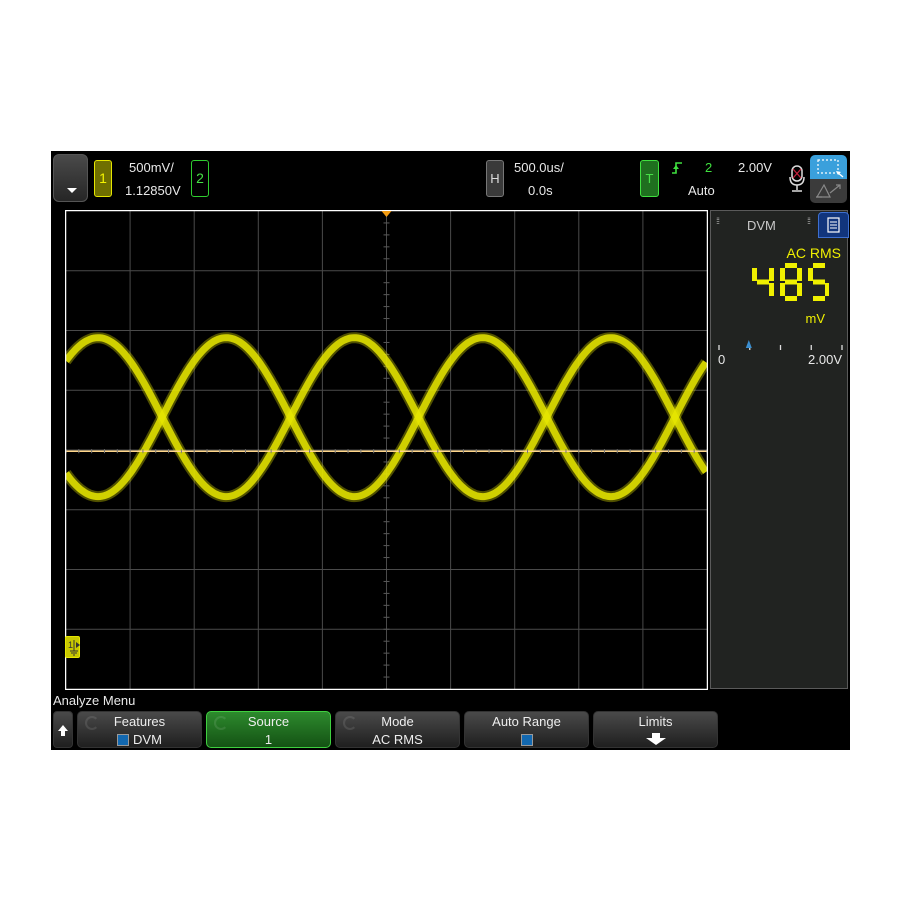  I want to click on gesture-icon, so click(828, 190).